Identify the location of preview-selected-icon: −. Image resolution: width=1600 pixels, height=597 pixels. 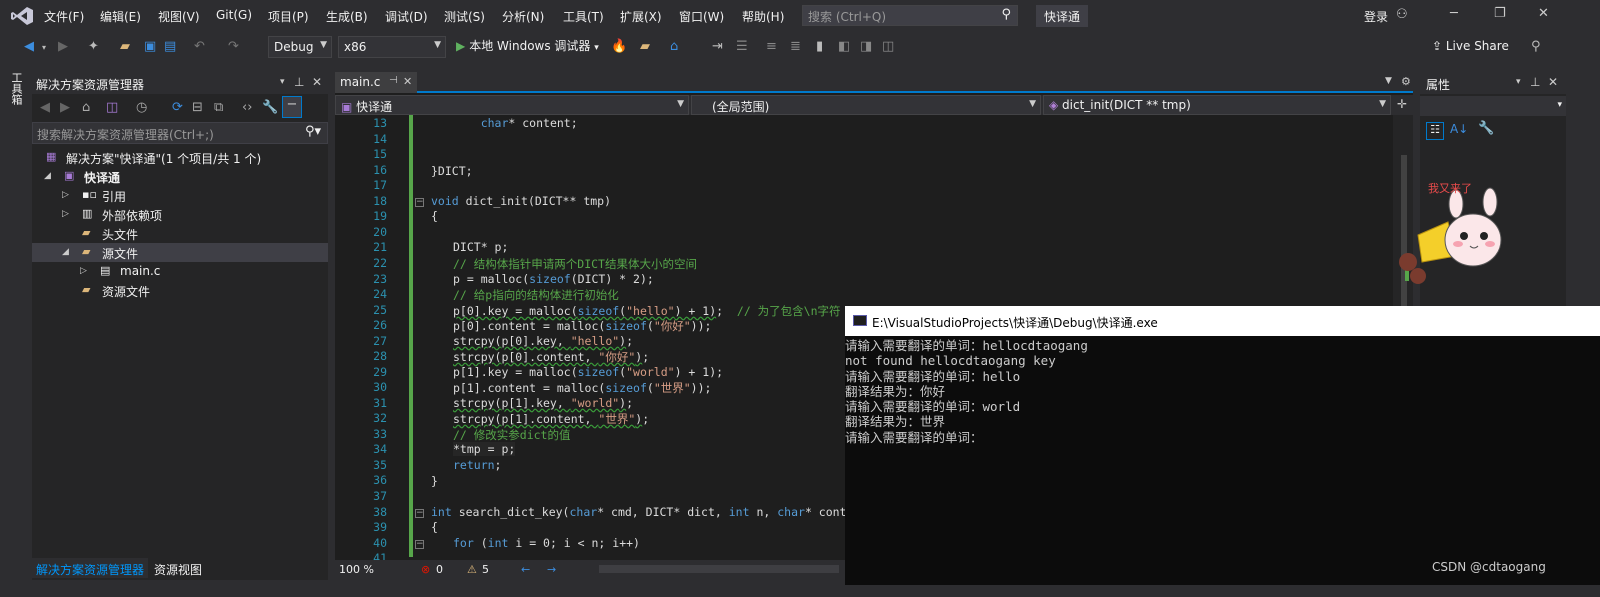
(292, 107).